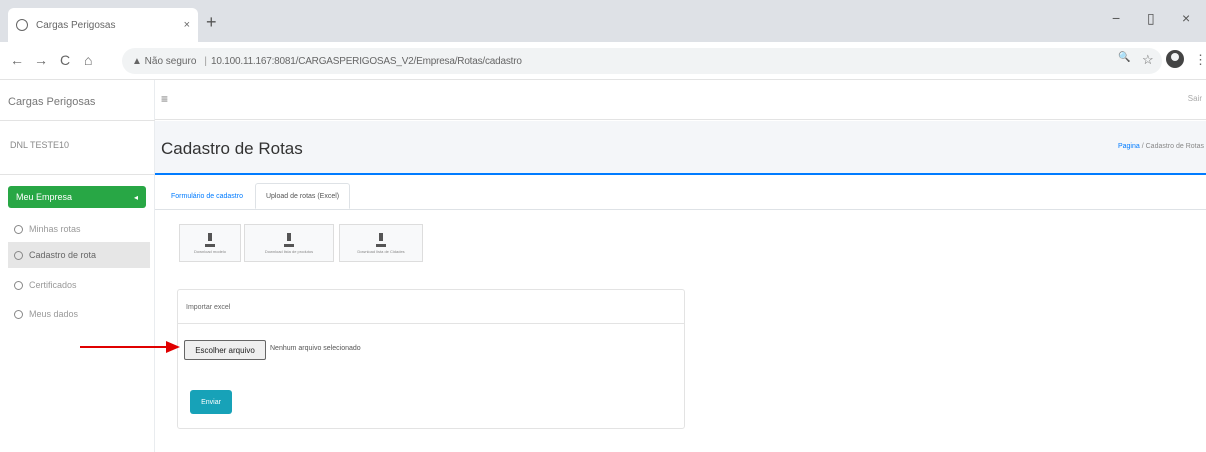 Image resolution: width=1206 pixels, height=452 pixels. What do you see at coordinates (53, 285) in the screenshot?
I see `sidebar-item-label: Certificados` at bounding box center [53, 285].